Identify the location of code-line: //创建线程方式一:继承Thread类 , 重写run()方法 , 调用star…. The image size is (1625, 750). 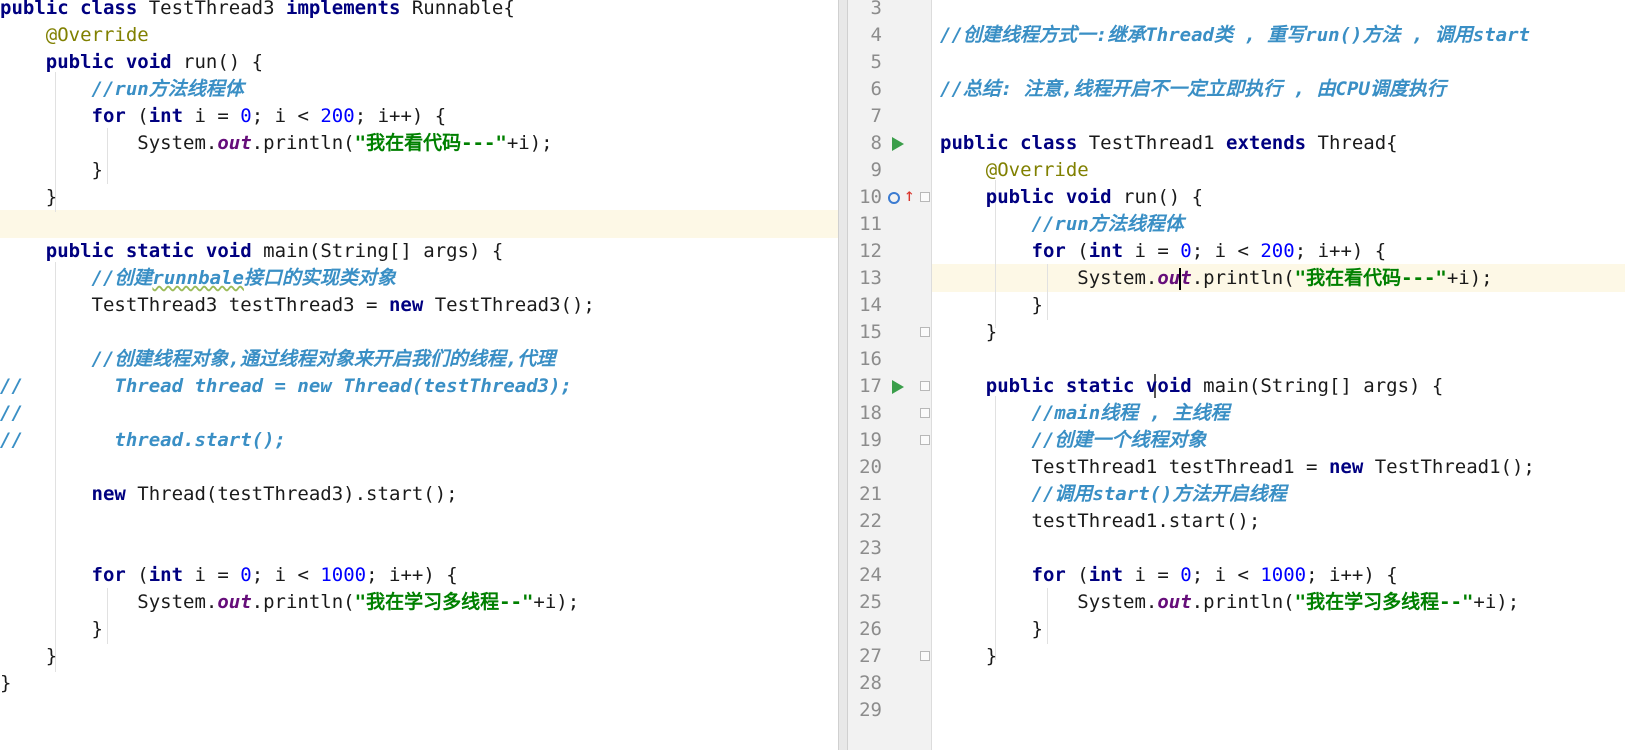
(1282, 35).